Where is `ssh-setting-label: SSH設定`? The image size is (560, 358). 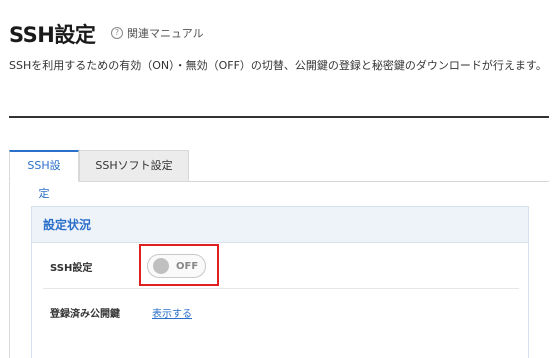 ssh-setting-label: SSH設定 is located at coordinates (71, 268).